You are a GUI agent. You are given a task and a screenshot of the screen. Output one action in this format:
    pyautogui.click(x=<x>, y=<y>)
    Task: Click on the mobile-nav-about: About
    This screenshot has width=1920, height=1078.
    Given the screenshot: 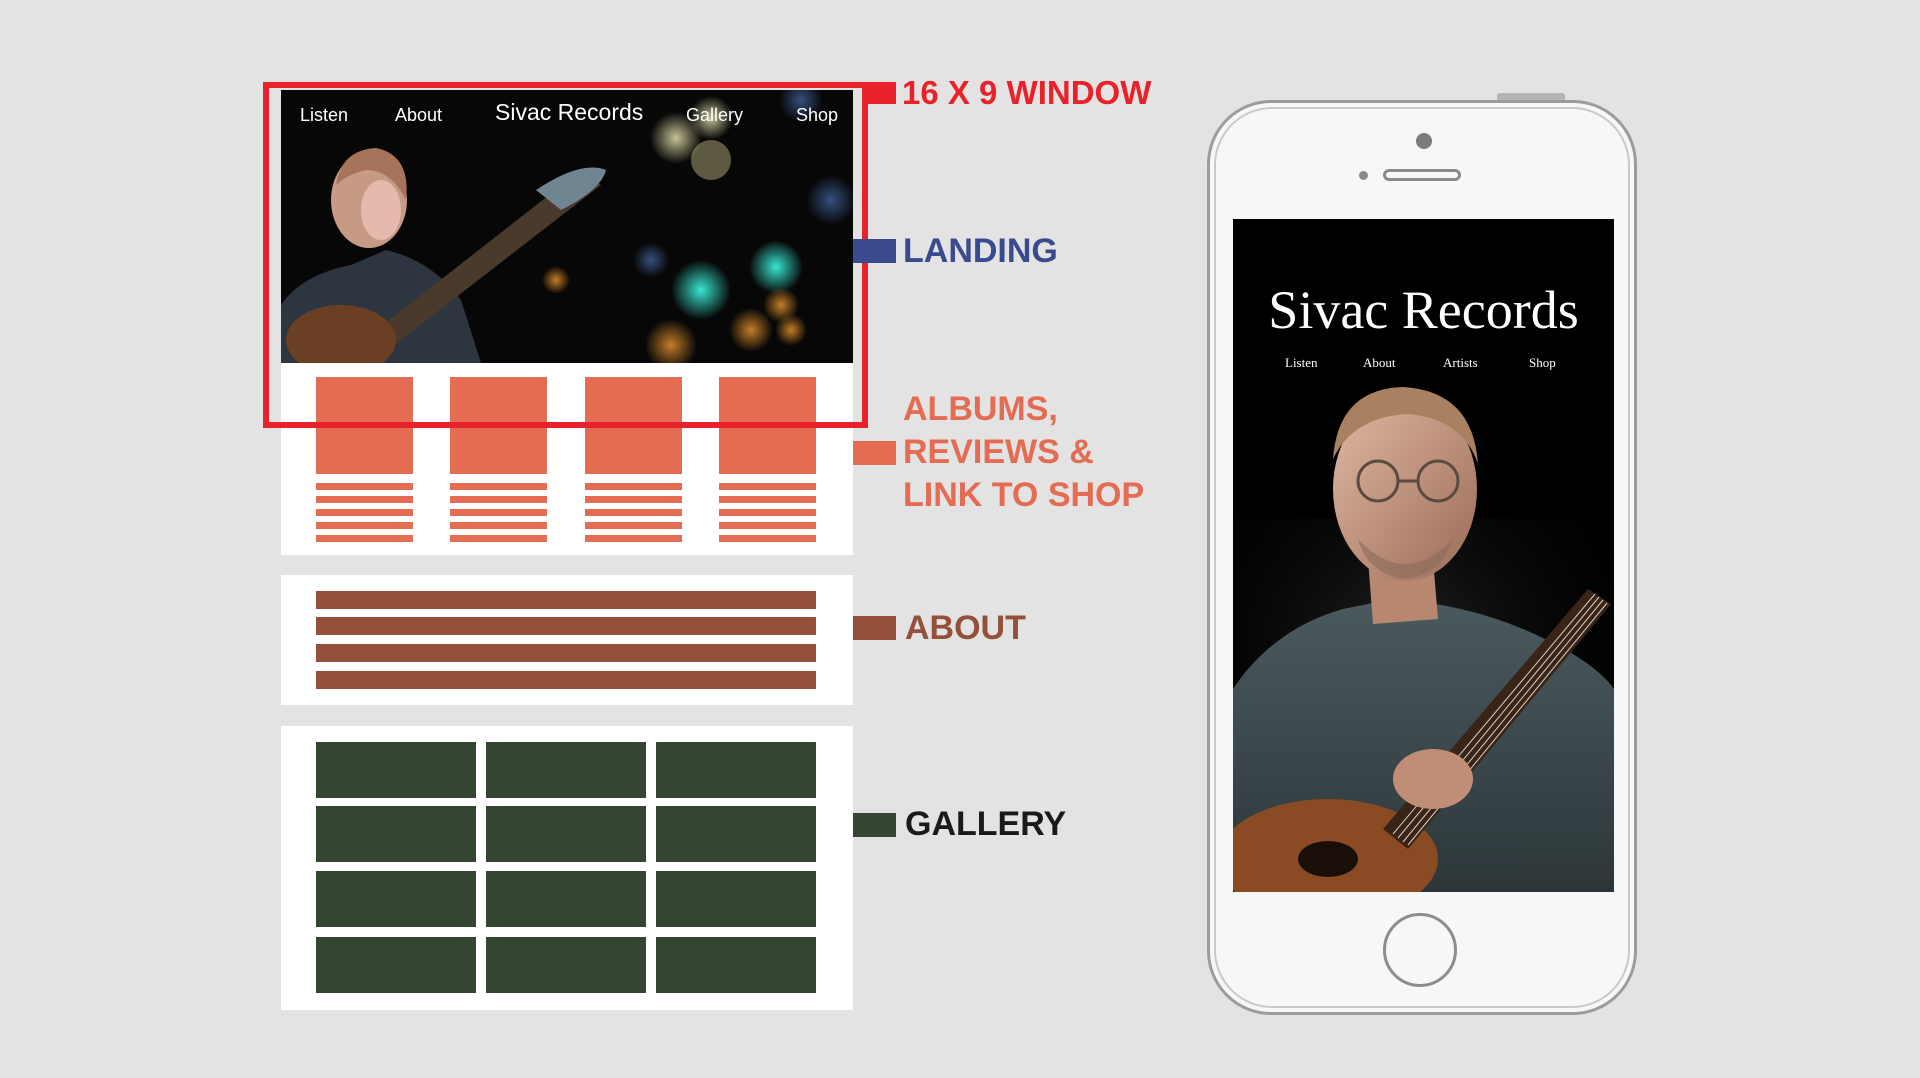 What is the action you would take?
    pyautogui.click(x=1379, y=363)
    